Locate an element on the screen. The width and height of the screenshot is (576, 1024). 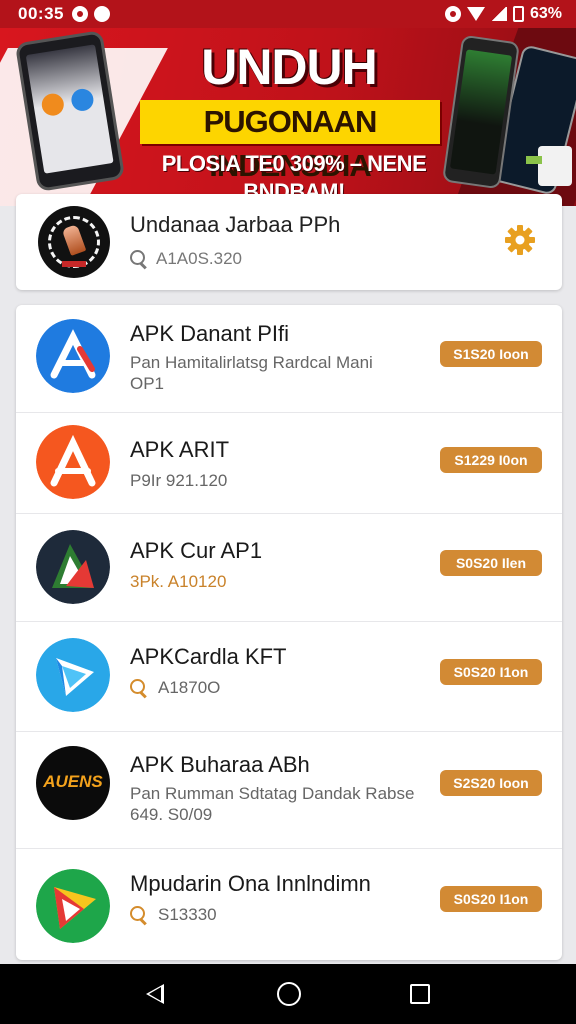
battery-percent: 63% is located at coordinates (545, 13).